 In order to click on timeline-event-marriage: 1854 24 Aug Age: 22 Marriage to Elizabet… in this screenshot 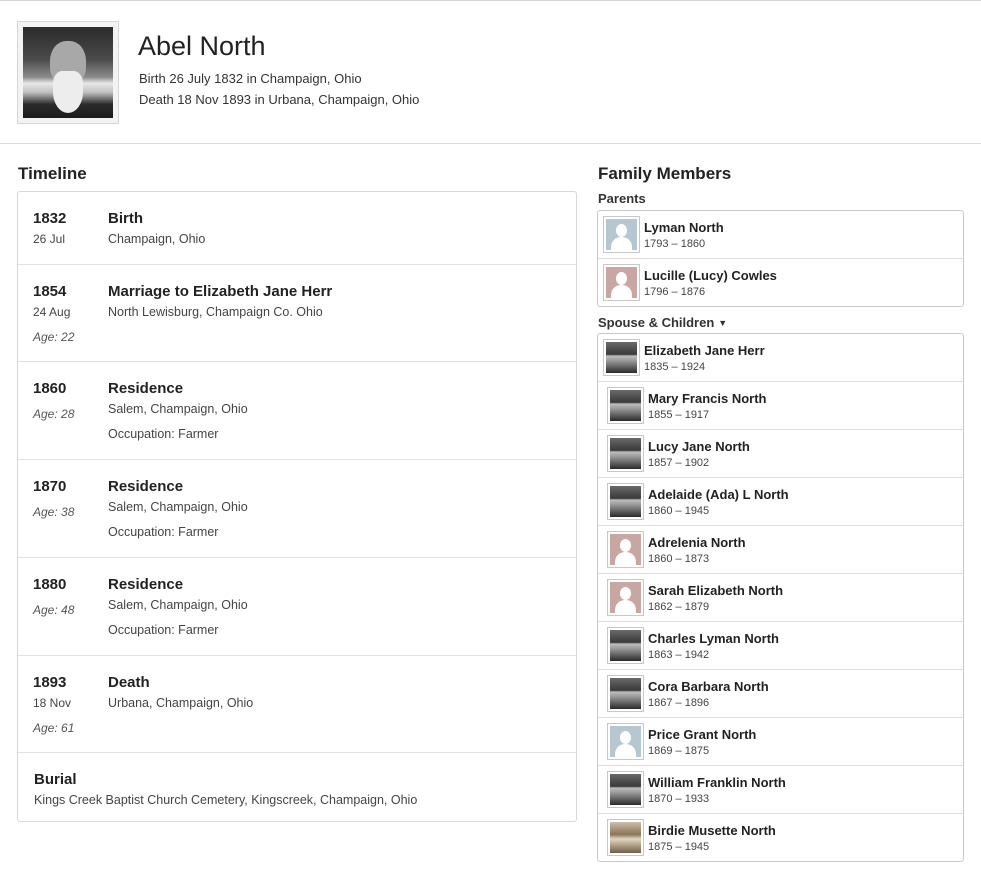, I will do `click(297, 313)`.